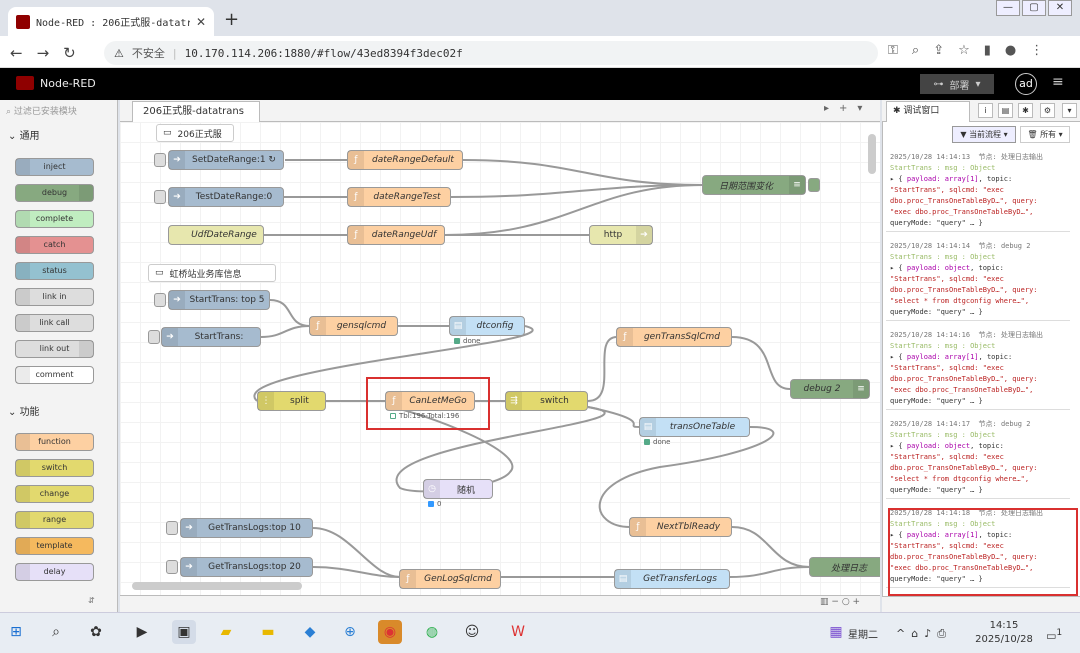 The width and height of the screenshot is (1080, 653). What do you see at coordinates (840, 602) in the screenshot?
I see `zoom-controls: ▥ − ○ +` at bounding box center [840, 602].